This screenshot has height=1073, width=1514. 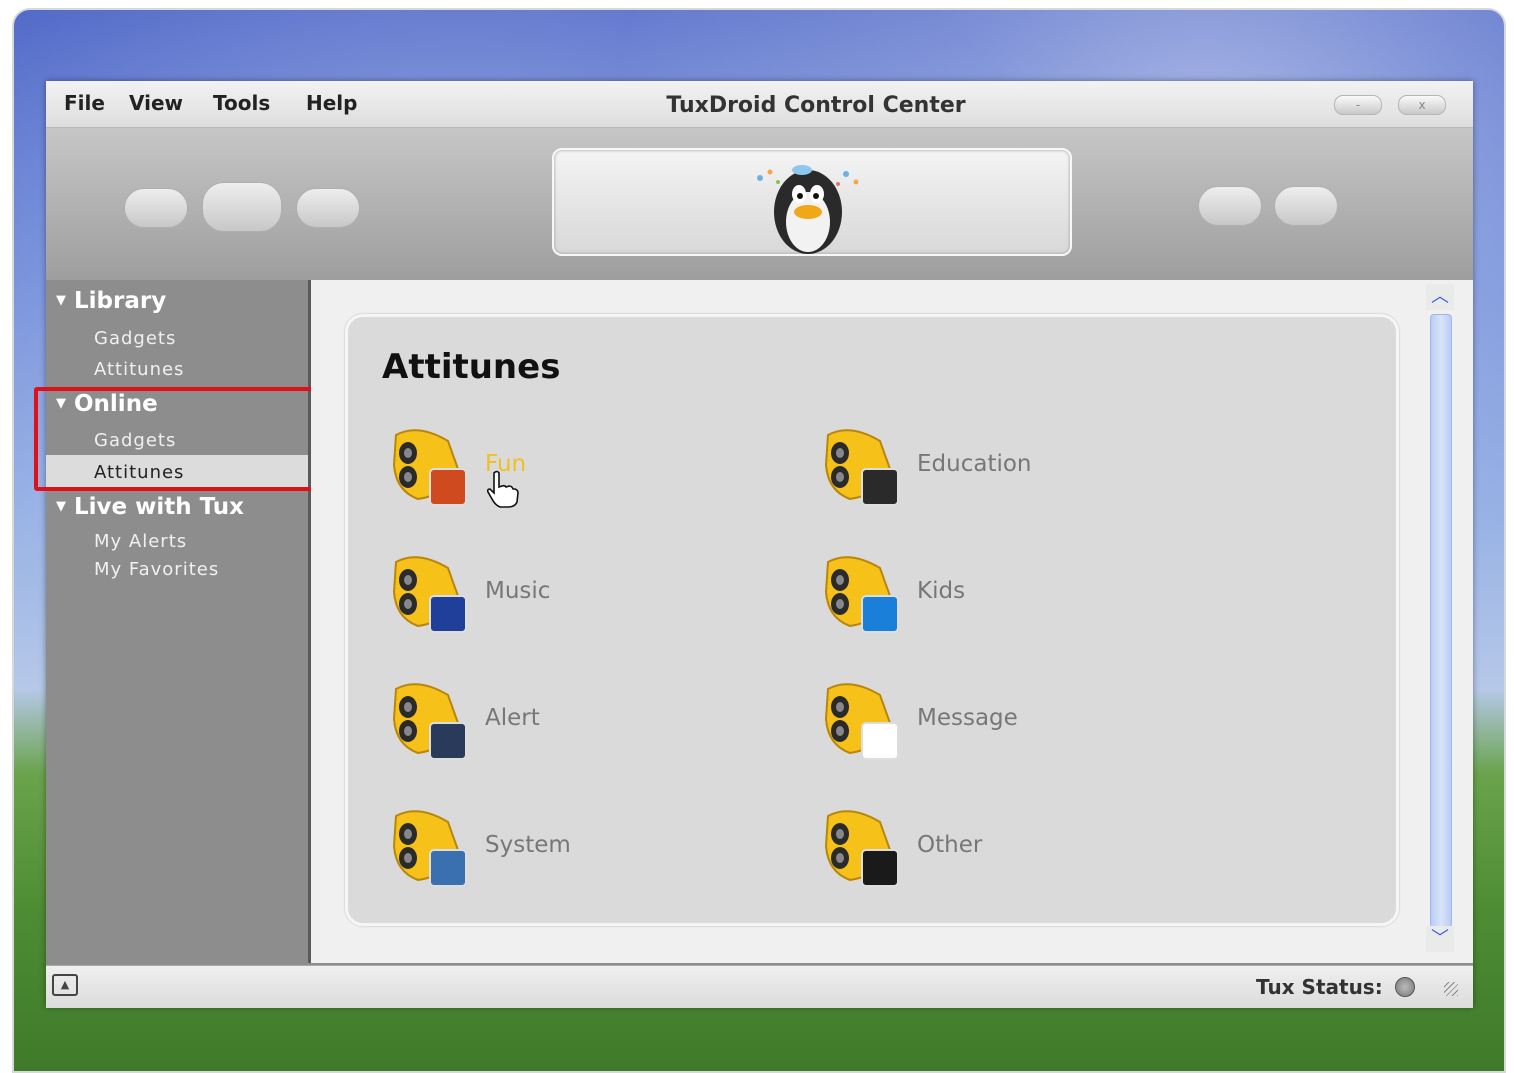 I want to click on menu-view: View, so click(x=156, y=103).